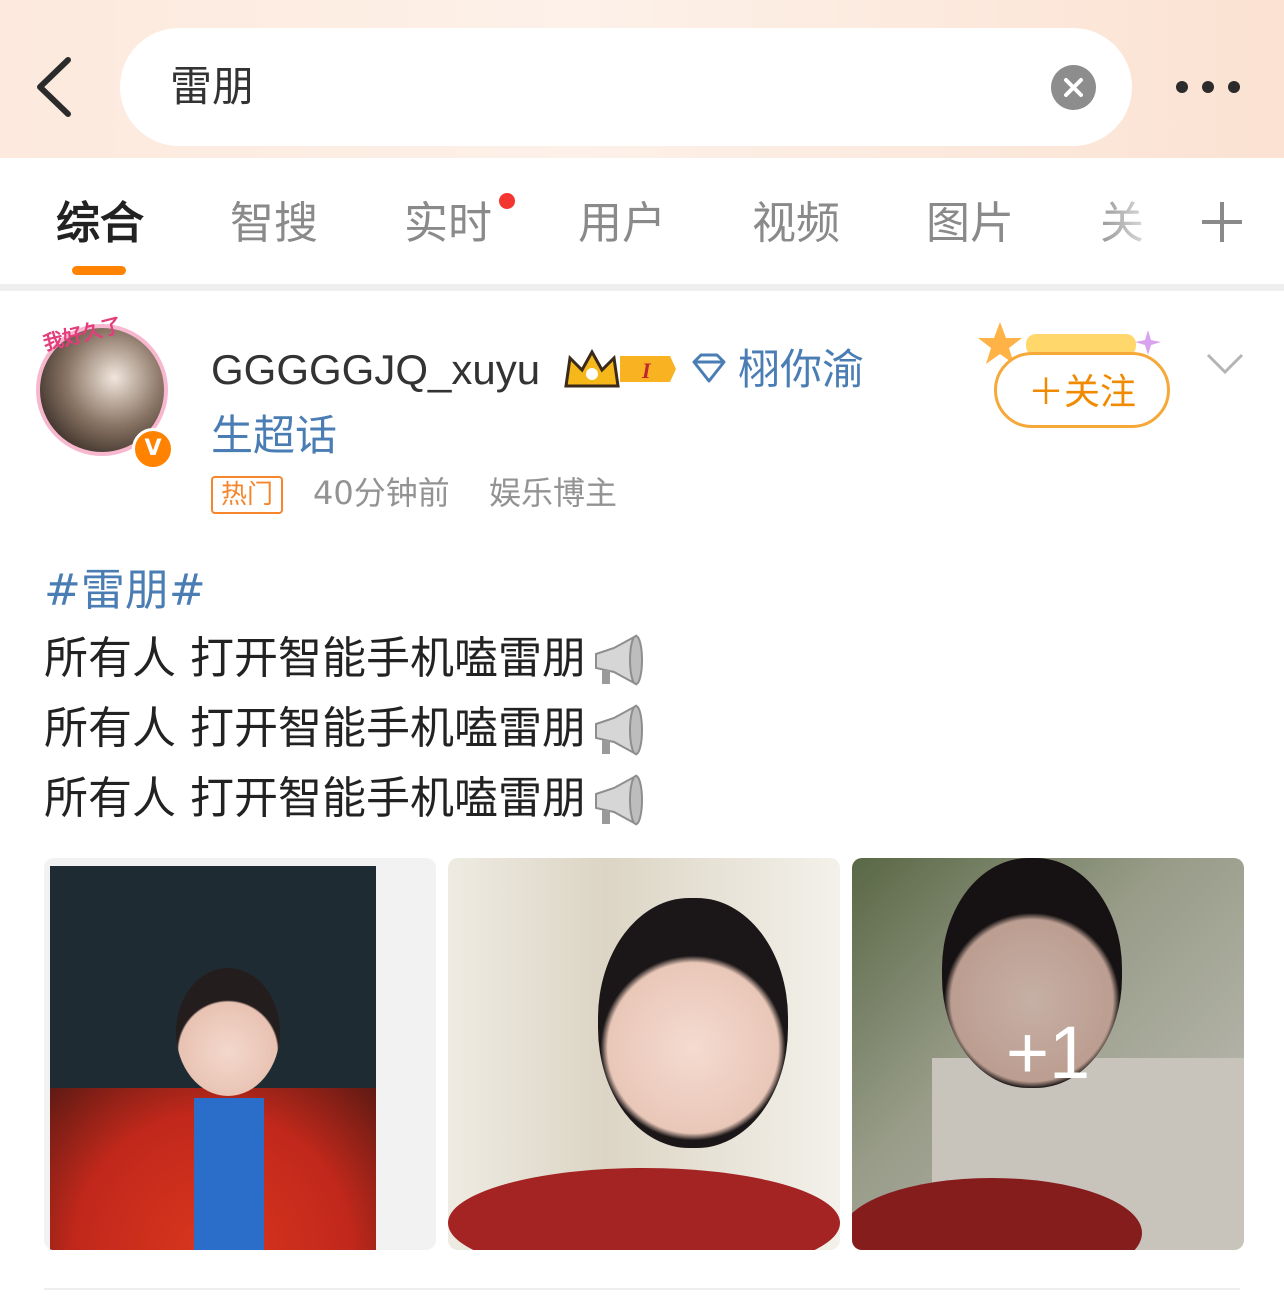 The height and width of the screenshot is (1295, 1284). I want to click on post-divider, so click(642, 1289).